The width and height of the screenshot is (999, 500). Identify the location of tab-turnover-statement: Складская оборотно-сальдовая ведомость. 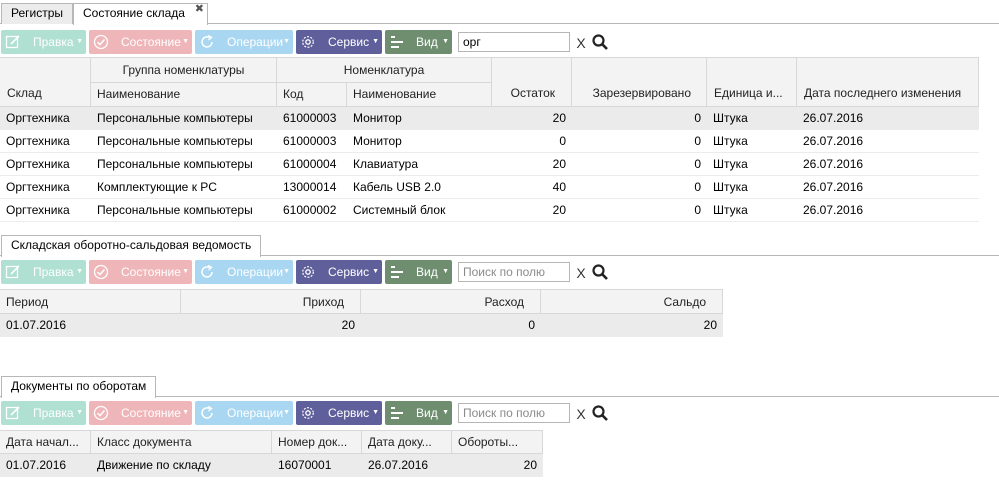
(131, 246).